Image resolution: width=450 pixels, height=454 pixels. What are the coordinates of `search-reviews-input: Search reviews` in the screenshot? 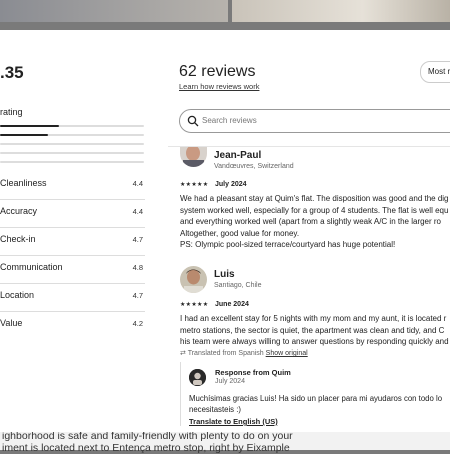 It's located at (314, 121).